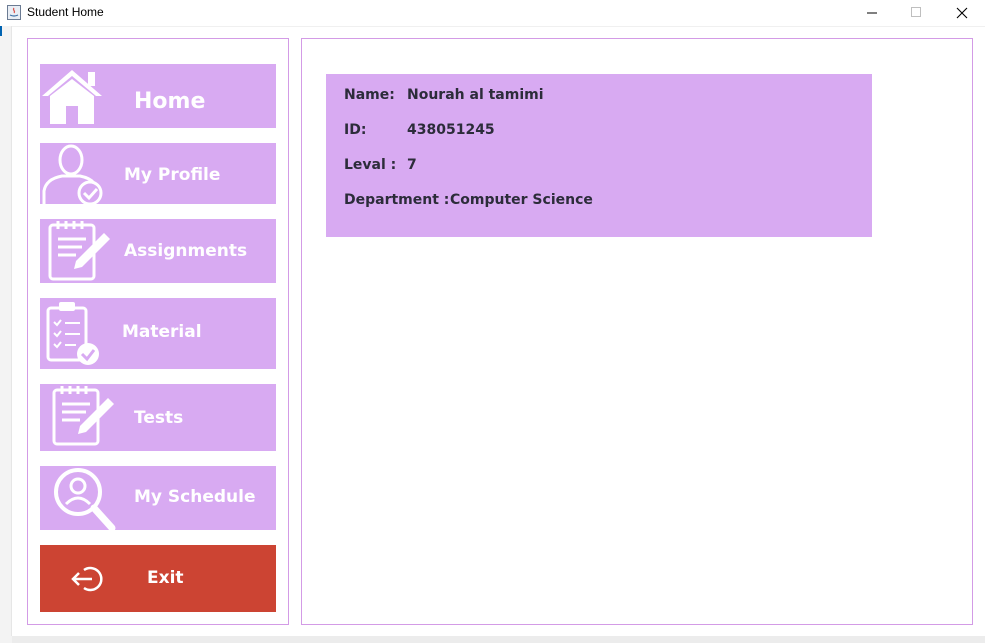 Image resolution: width=985 pixels, height=643 pixels. What do you see at coordinates (962, 13) in the screenshot?
I see `close-button` at bounding box center [962, 13].